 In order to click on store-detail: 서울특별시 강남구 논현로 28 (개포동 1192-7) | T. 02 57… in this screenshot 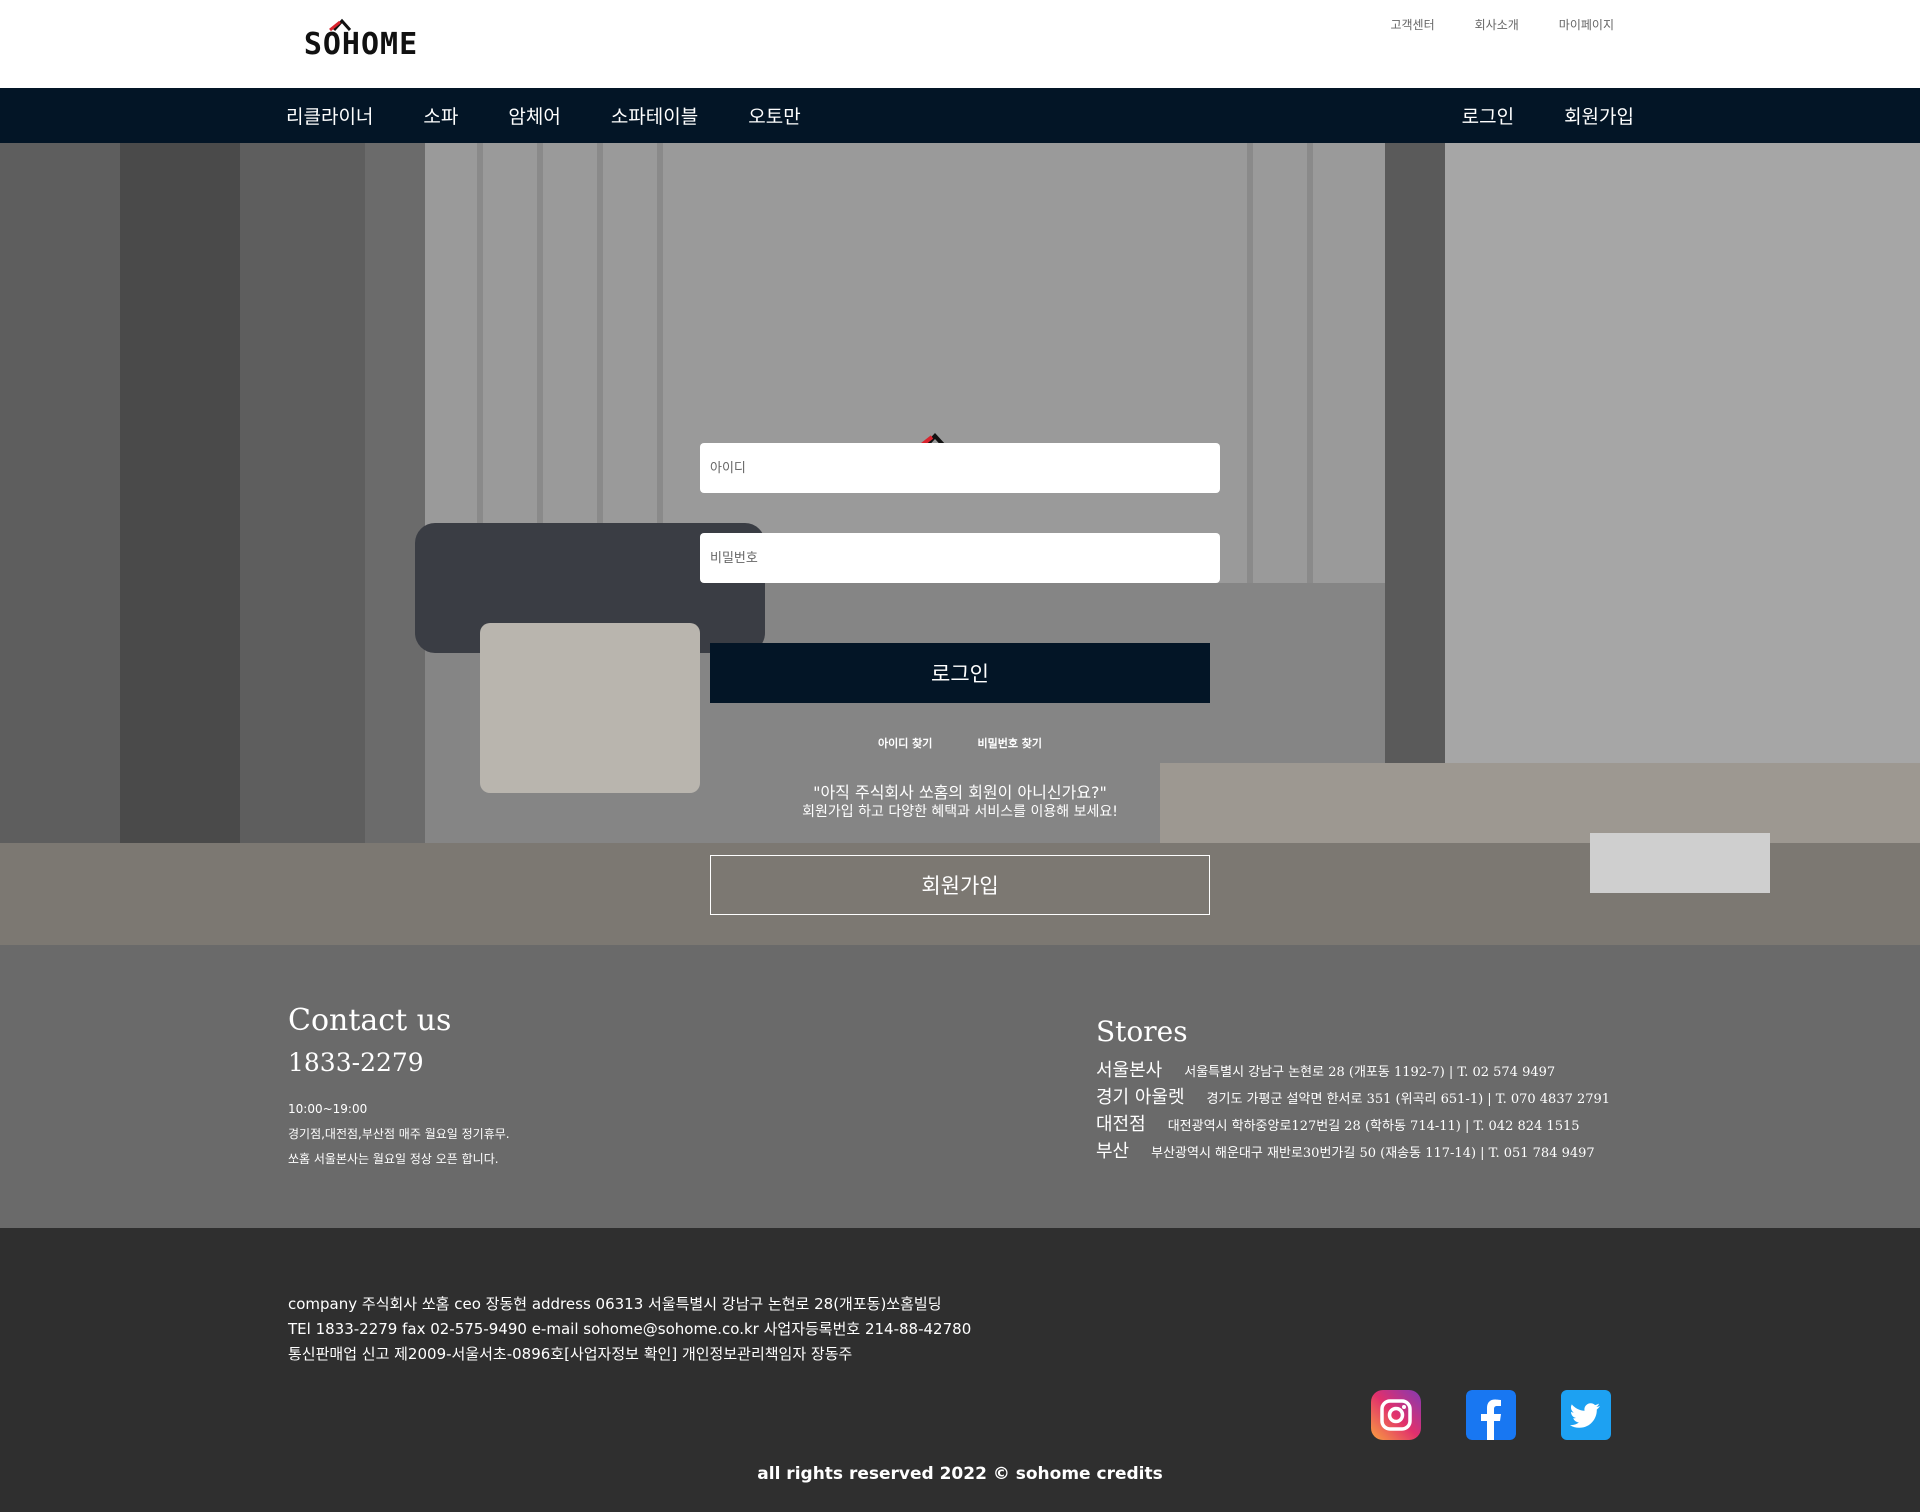, I will do `click(1370, 1072)`.